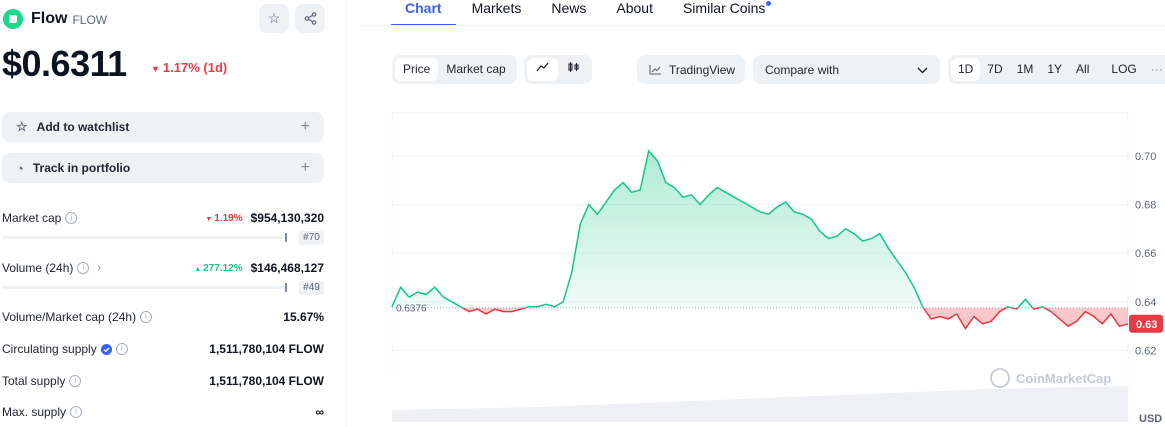  I want to click on y-tick-label: 0.70, so click(1145, 157).